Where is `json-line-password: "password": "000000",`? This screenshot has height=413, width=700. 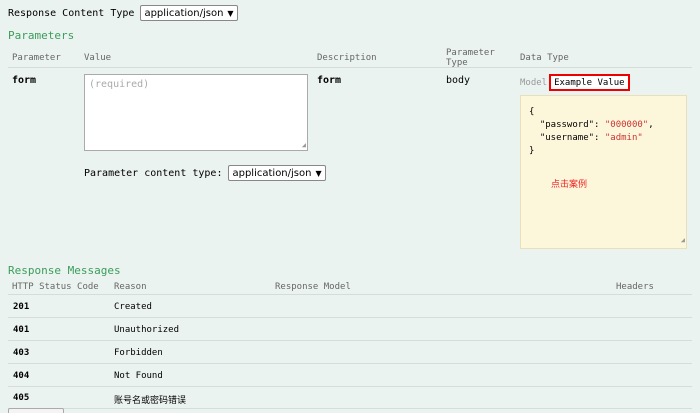
json-line-password: "password": "000000", is located at coordinates (596, 125).